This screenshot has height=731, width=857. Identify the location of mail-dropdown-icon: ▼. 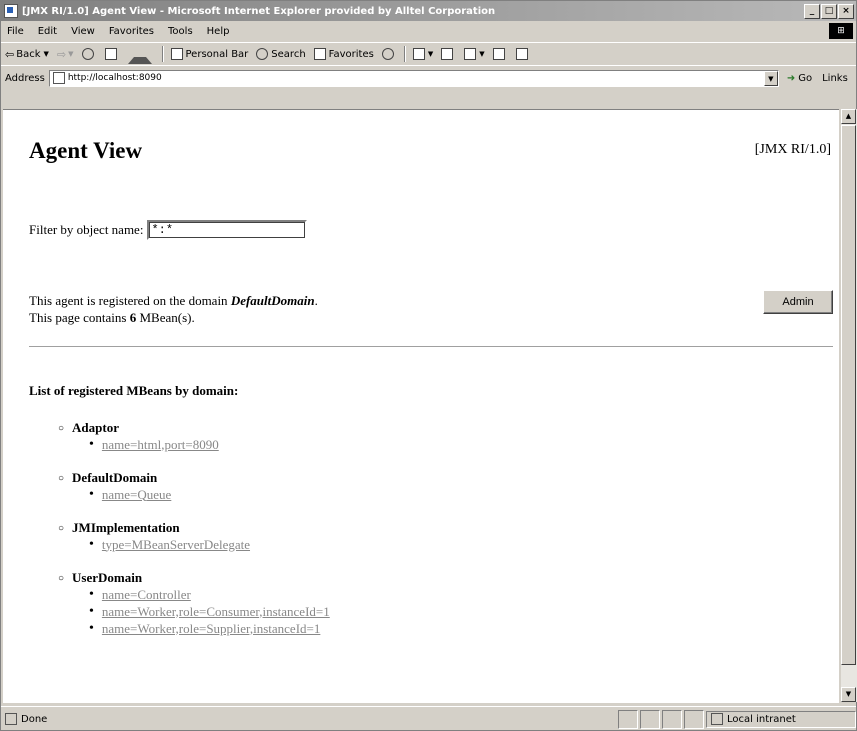
(430, 54).